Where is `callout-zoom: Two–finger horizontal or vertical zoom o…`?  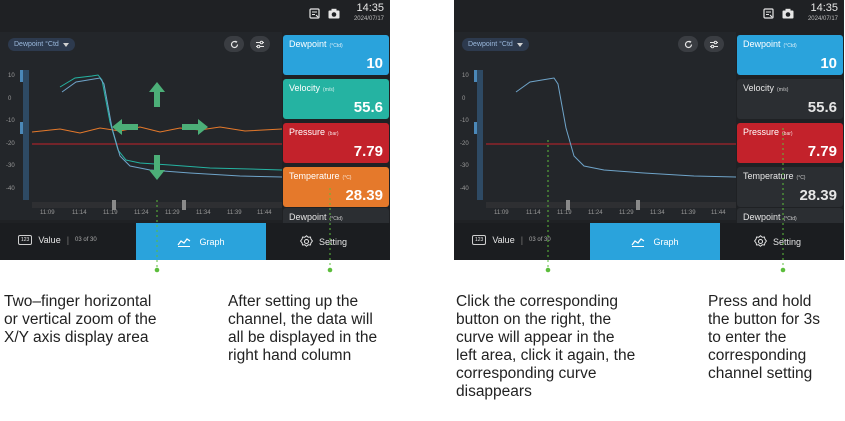 callout-zoom: Two–finger horizontal or vertical zoom o… is located at coordinates (80, 320).